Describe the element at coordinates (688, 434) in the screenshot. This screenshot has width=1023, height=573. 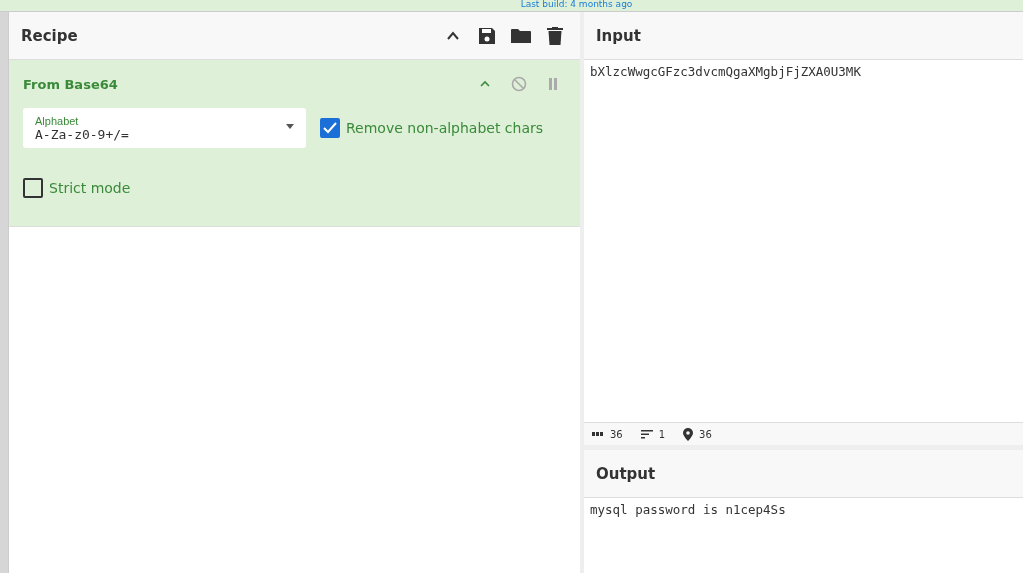
I see `location-pin-icon` at that location.